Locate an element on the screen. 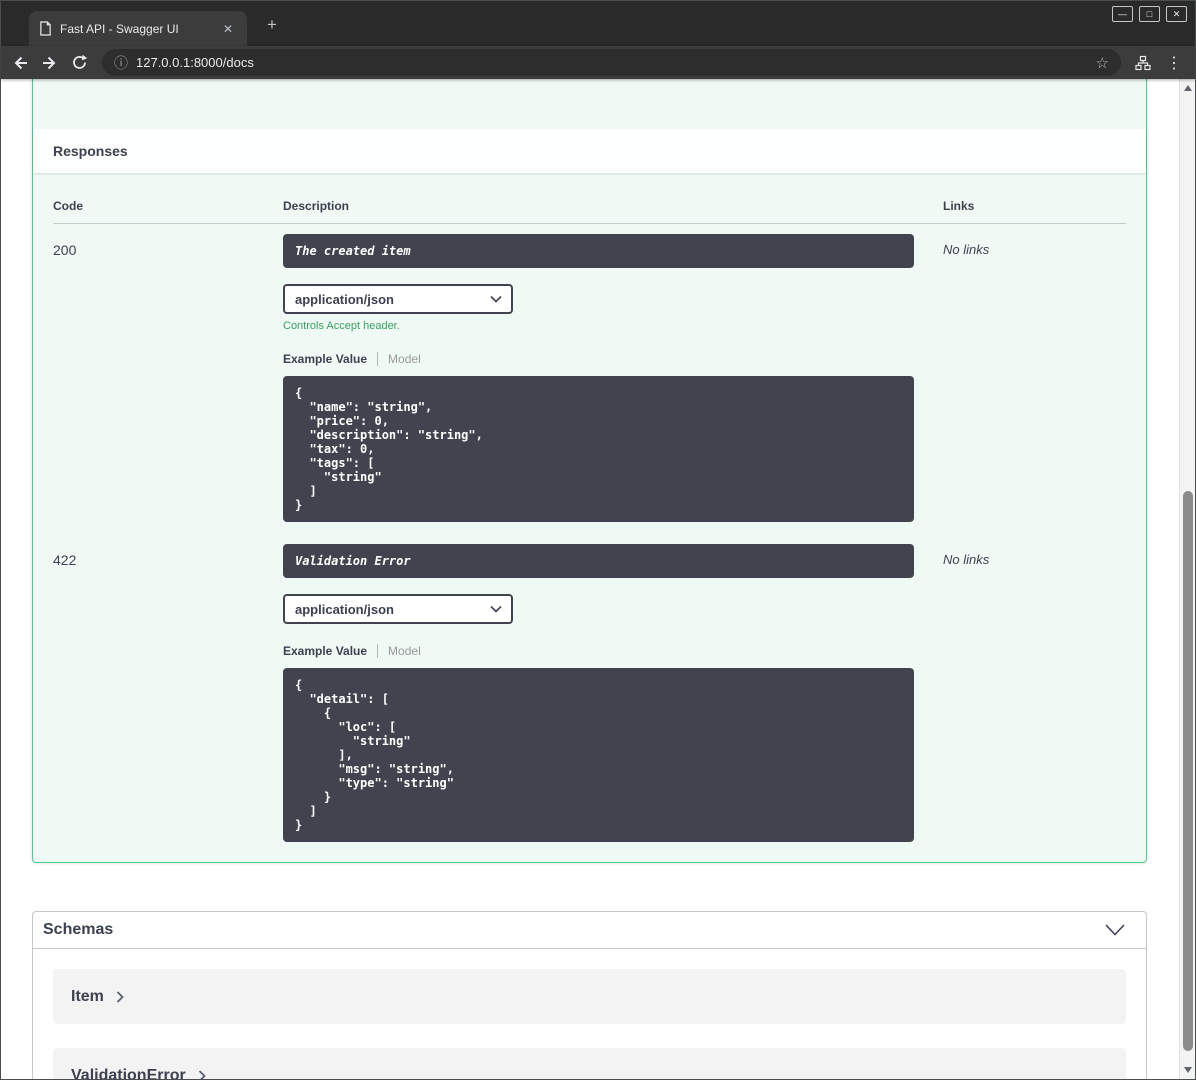  reload-button is located at coordinates (79, 62).